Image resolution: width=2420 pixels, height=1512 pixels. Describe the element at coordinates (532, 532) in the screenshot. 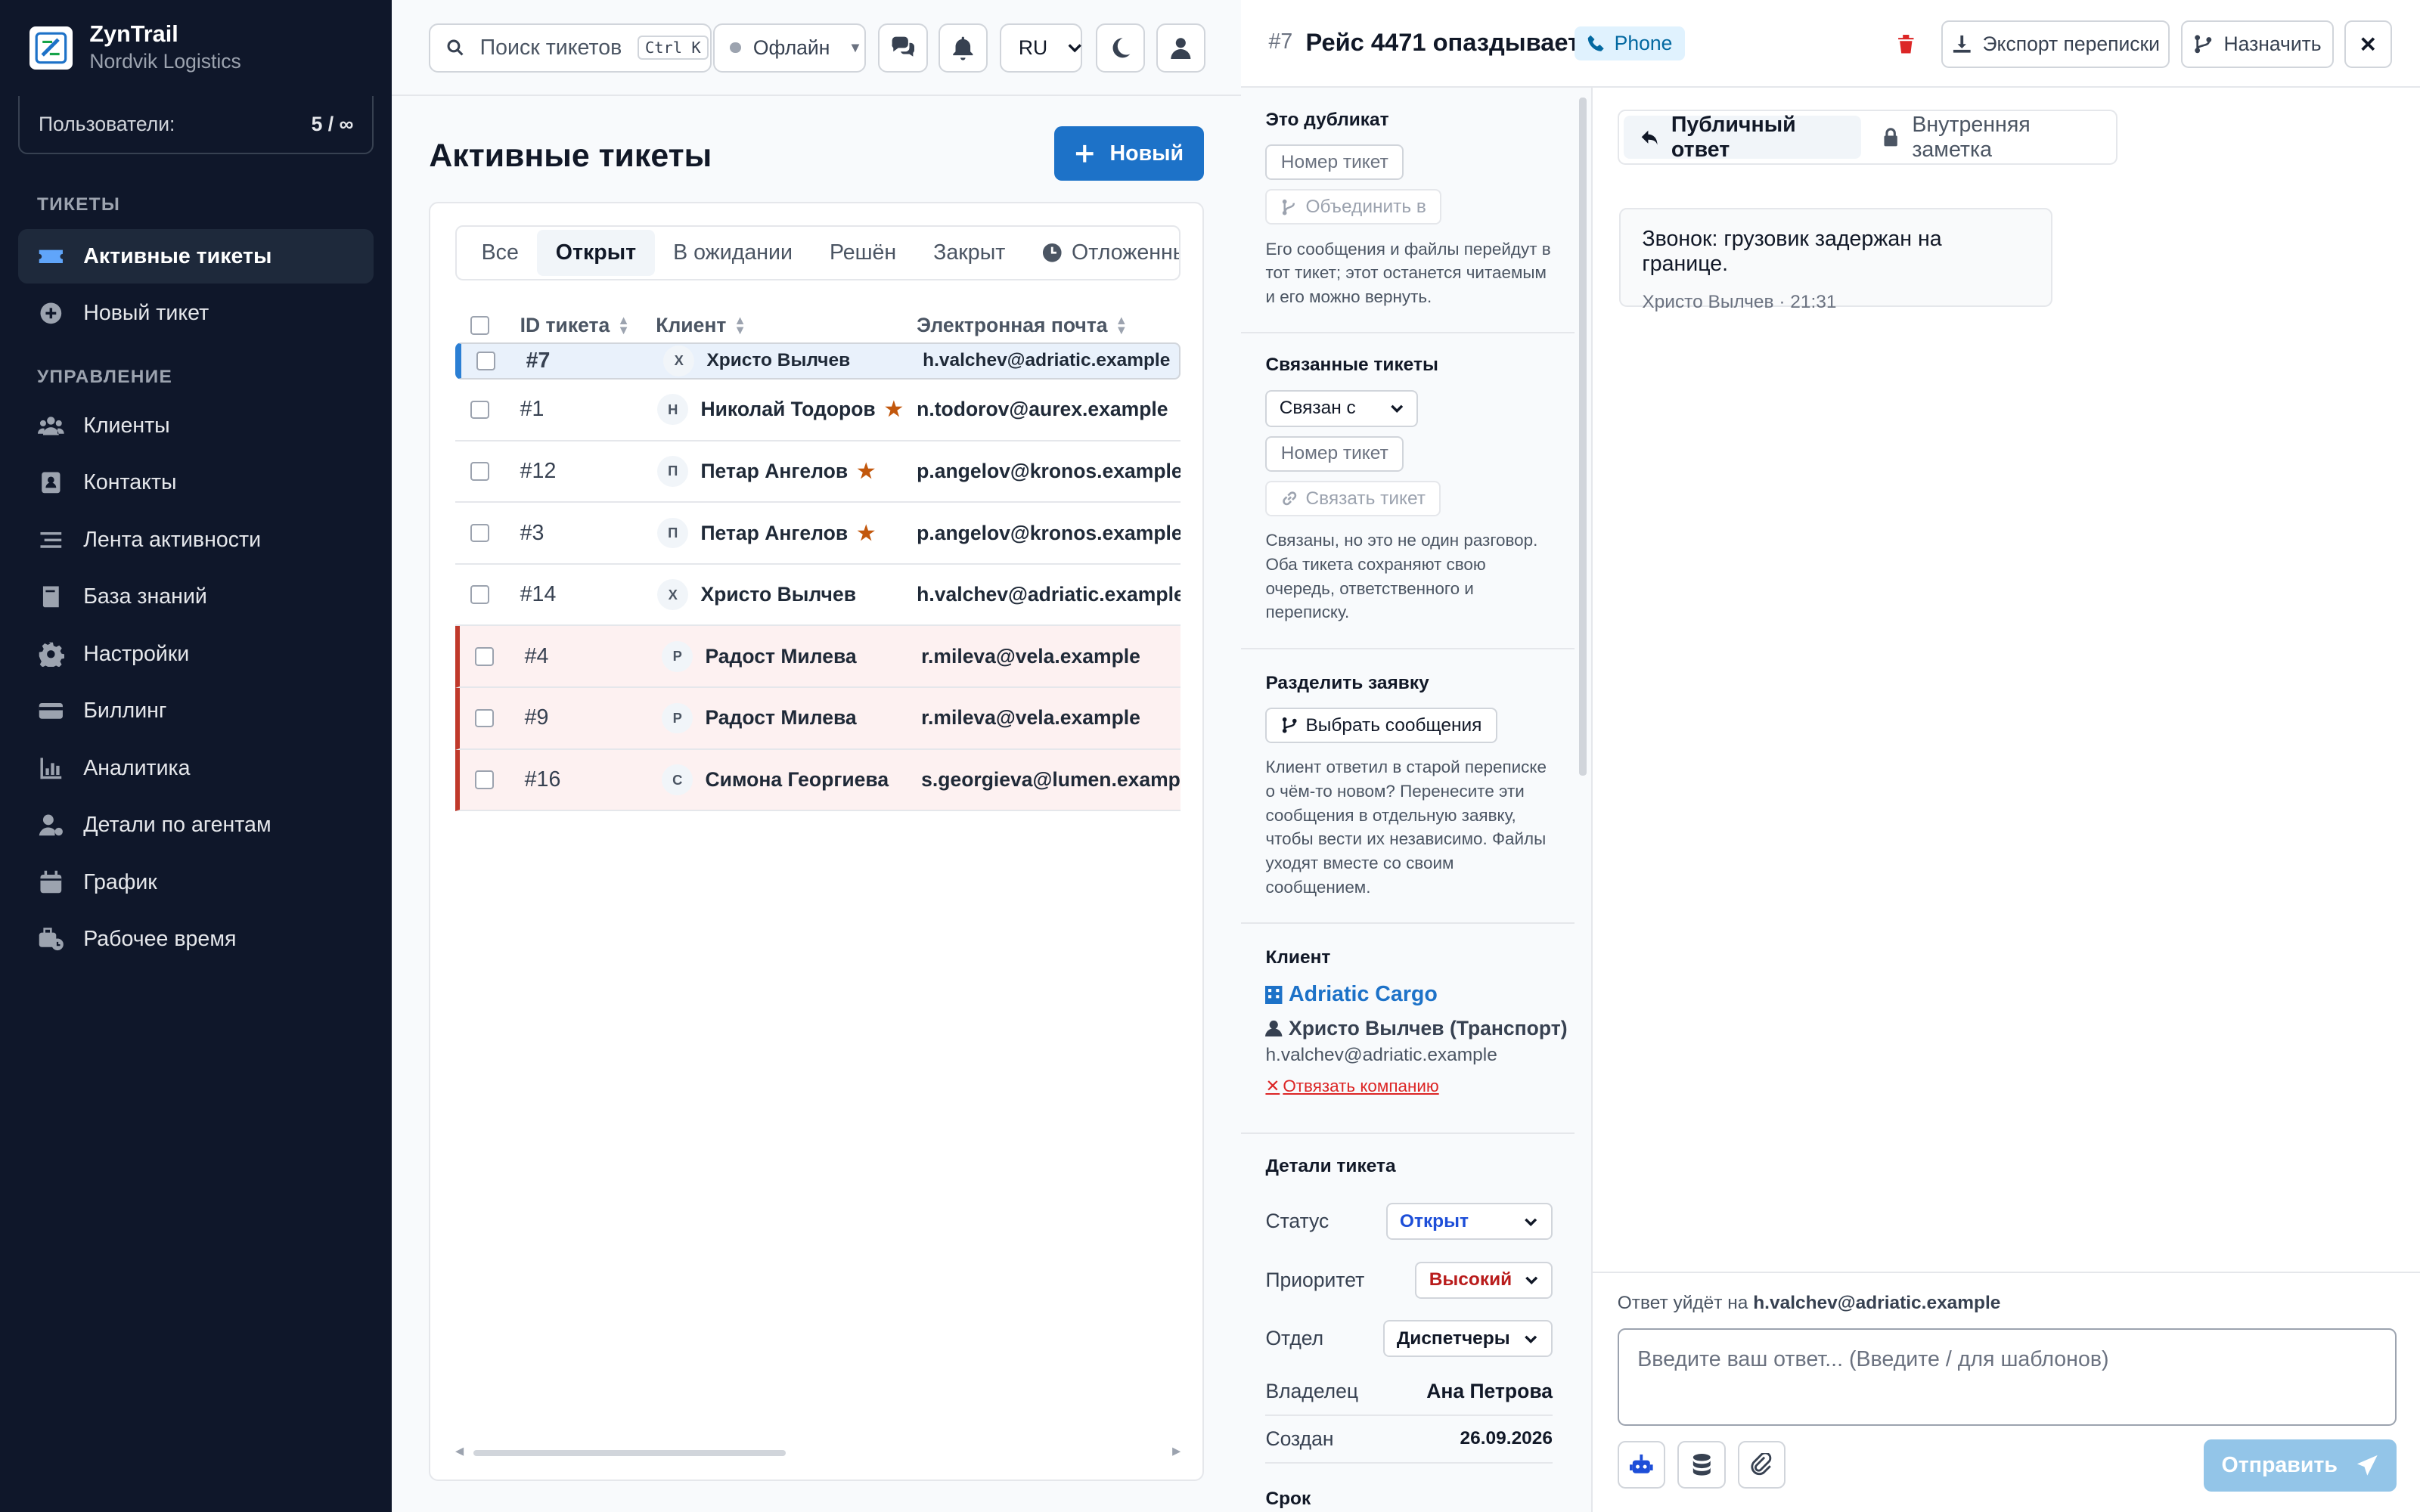

I see `ticket-id: #3` at that location.